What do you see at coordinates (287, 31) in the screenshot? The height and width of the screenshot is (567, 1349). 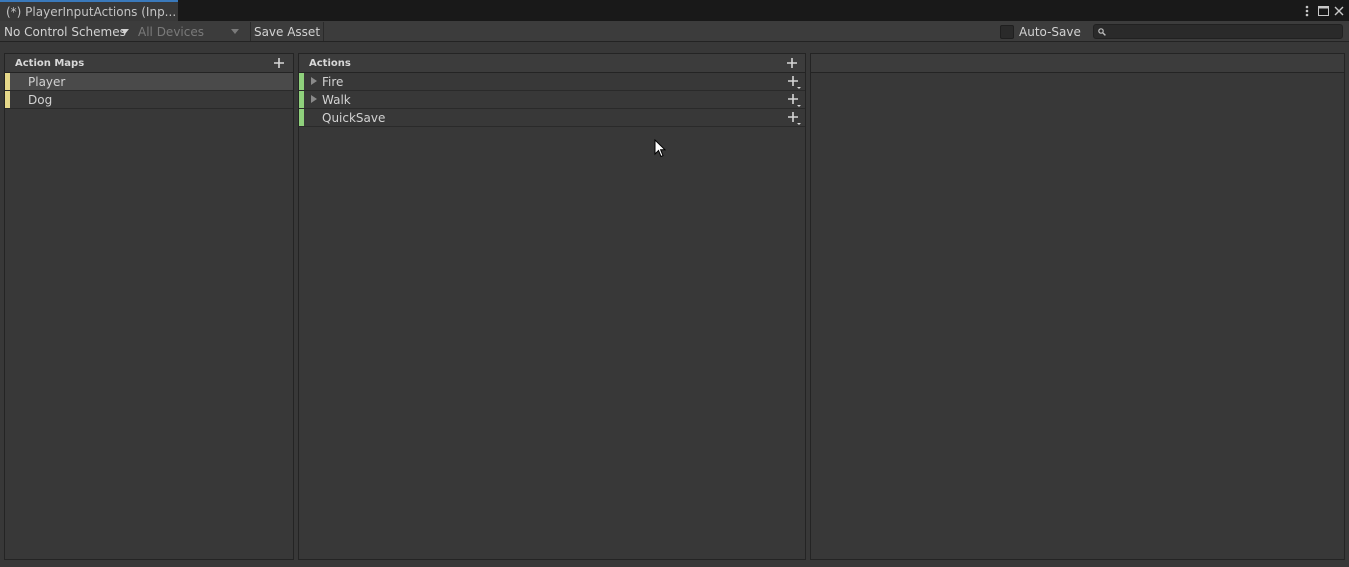 I see `save-asset-button: Save Asset` at bounding box center [287, 31].